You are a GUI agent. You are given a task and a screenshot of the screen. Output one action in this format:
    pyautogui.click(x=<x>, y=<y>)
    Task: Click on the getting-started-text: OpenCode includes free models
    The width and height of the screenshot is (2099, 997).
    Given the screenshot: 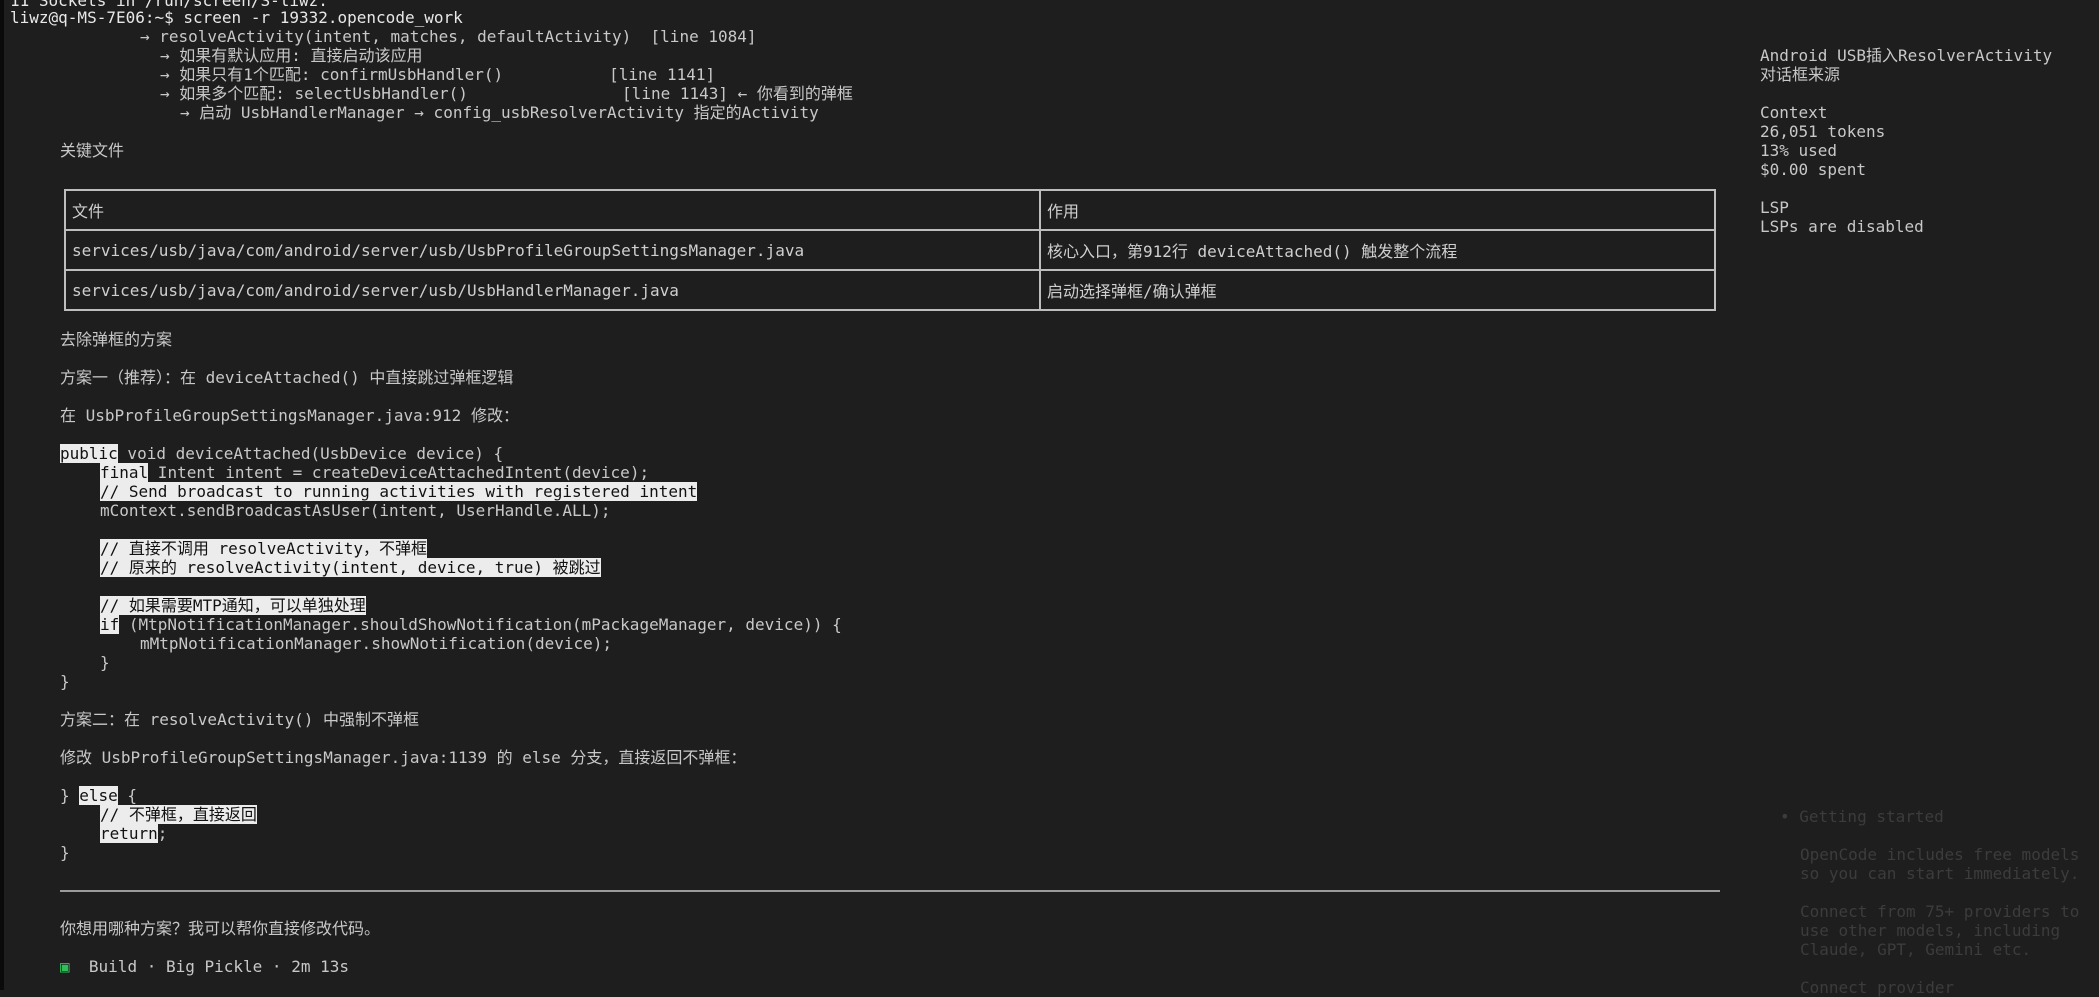 What is the action you would take?
    pyautogui.click(x=1940, y=854)
    